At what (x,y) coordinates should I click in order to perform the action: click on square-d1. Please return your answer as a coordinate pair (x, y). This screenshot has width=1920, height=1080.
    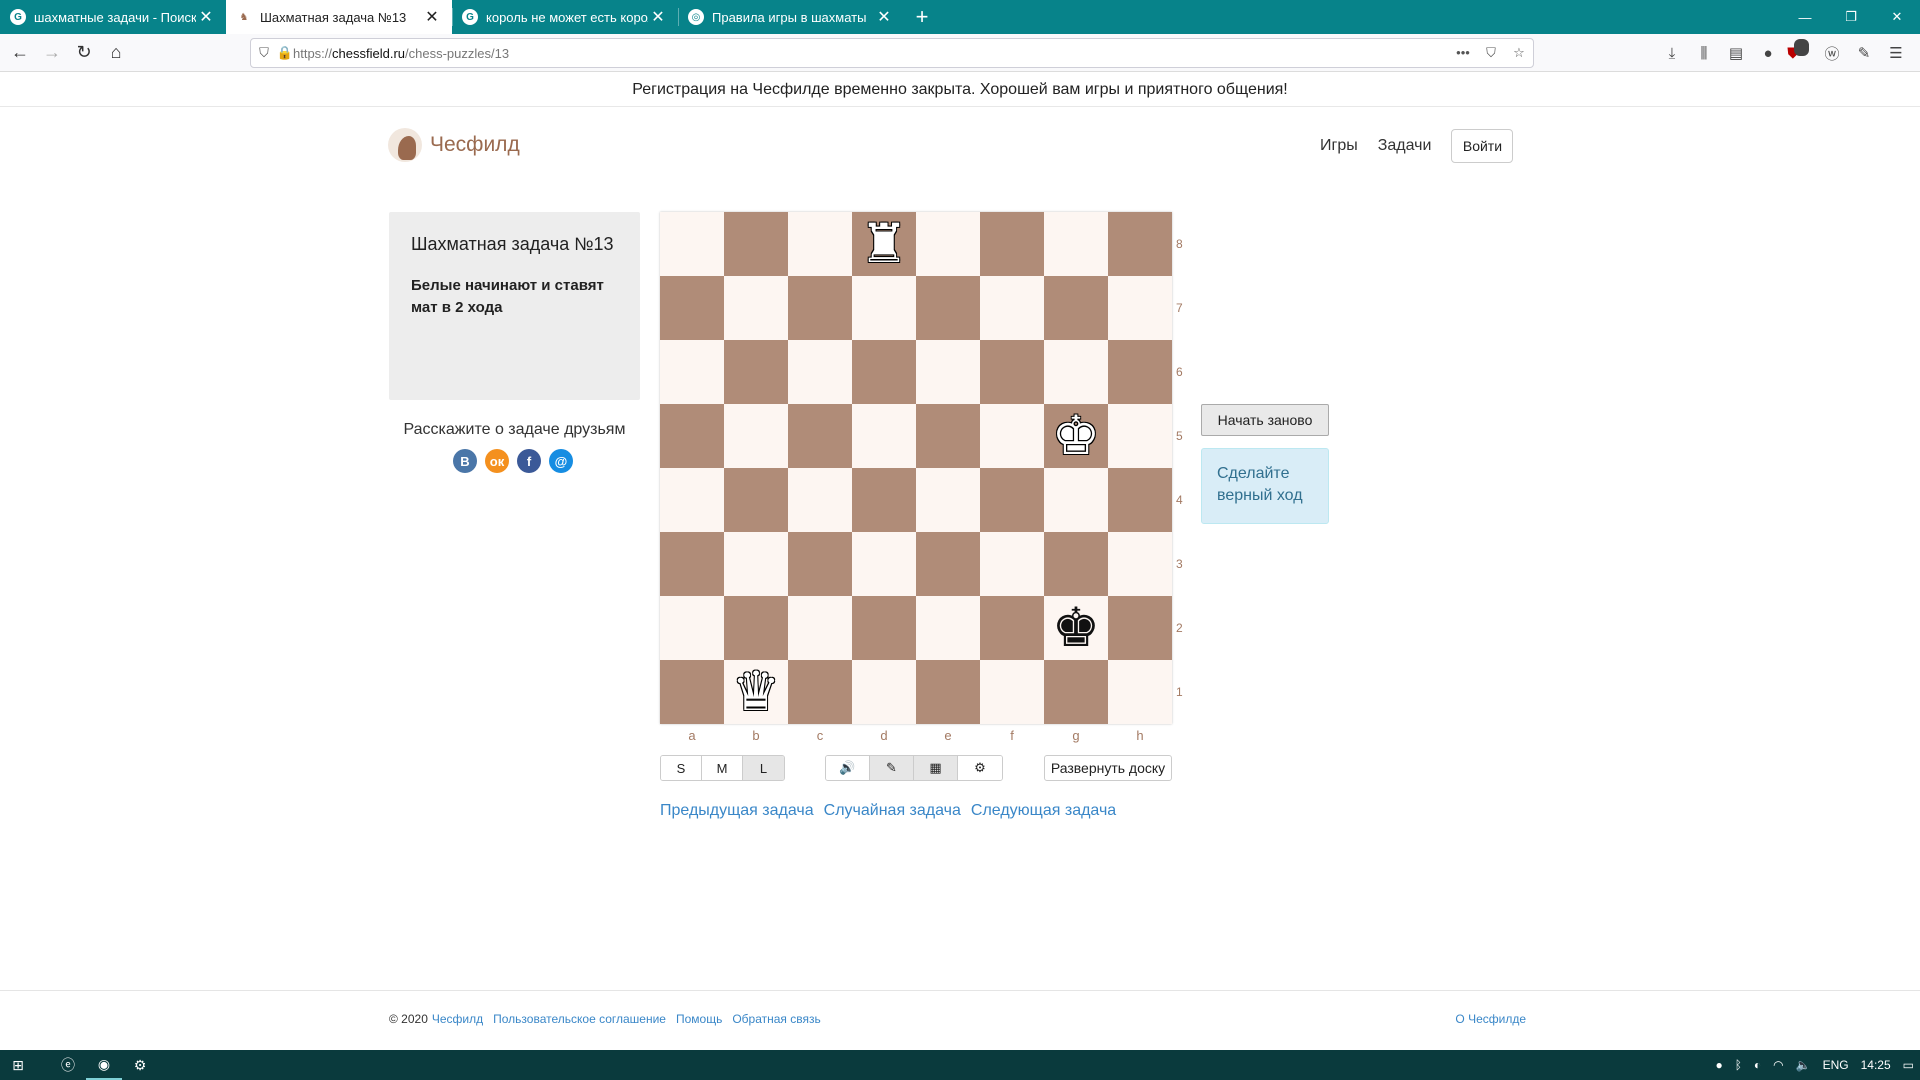
    Looking at the image, I should click on (884, 692).